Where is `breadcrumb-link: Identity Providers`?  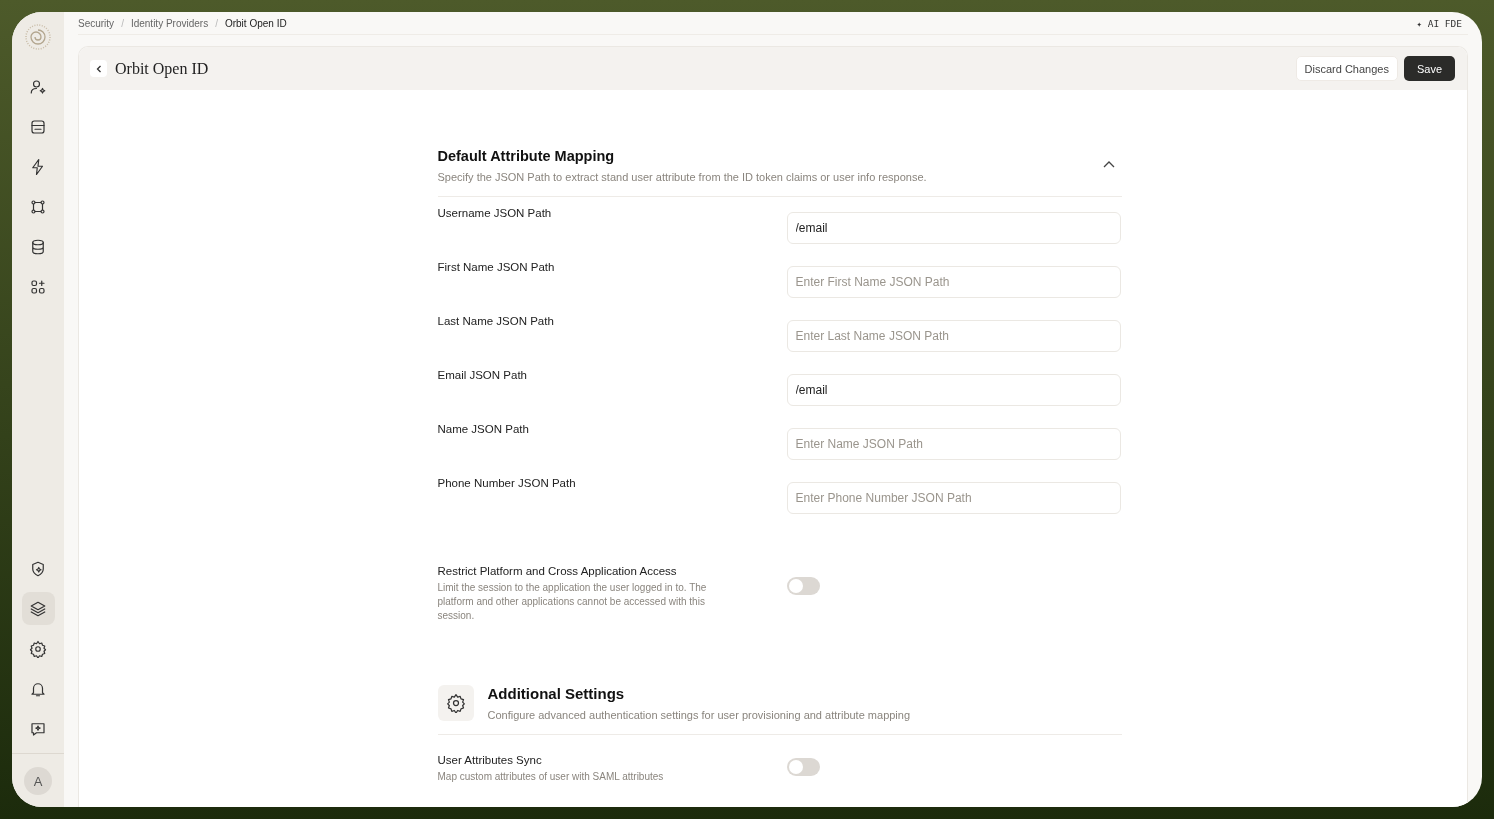 breadcrumb-link: Identity Providers is located at coordinates (169, 23).